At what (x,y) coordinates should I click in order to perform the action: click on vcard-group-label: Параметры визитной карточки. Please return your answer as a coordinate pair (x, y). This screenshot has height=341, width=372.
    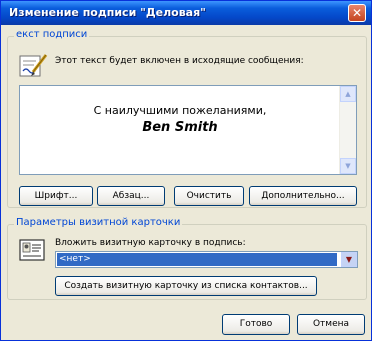
    Looking at the image, I should click on (98, 222).